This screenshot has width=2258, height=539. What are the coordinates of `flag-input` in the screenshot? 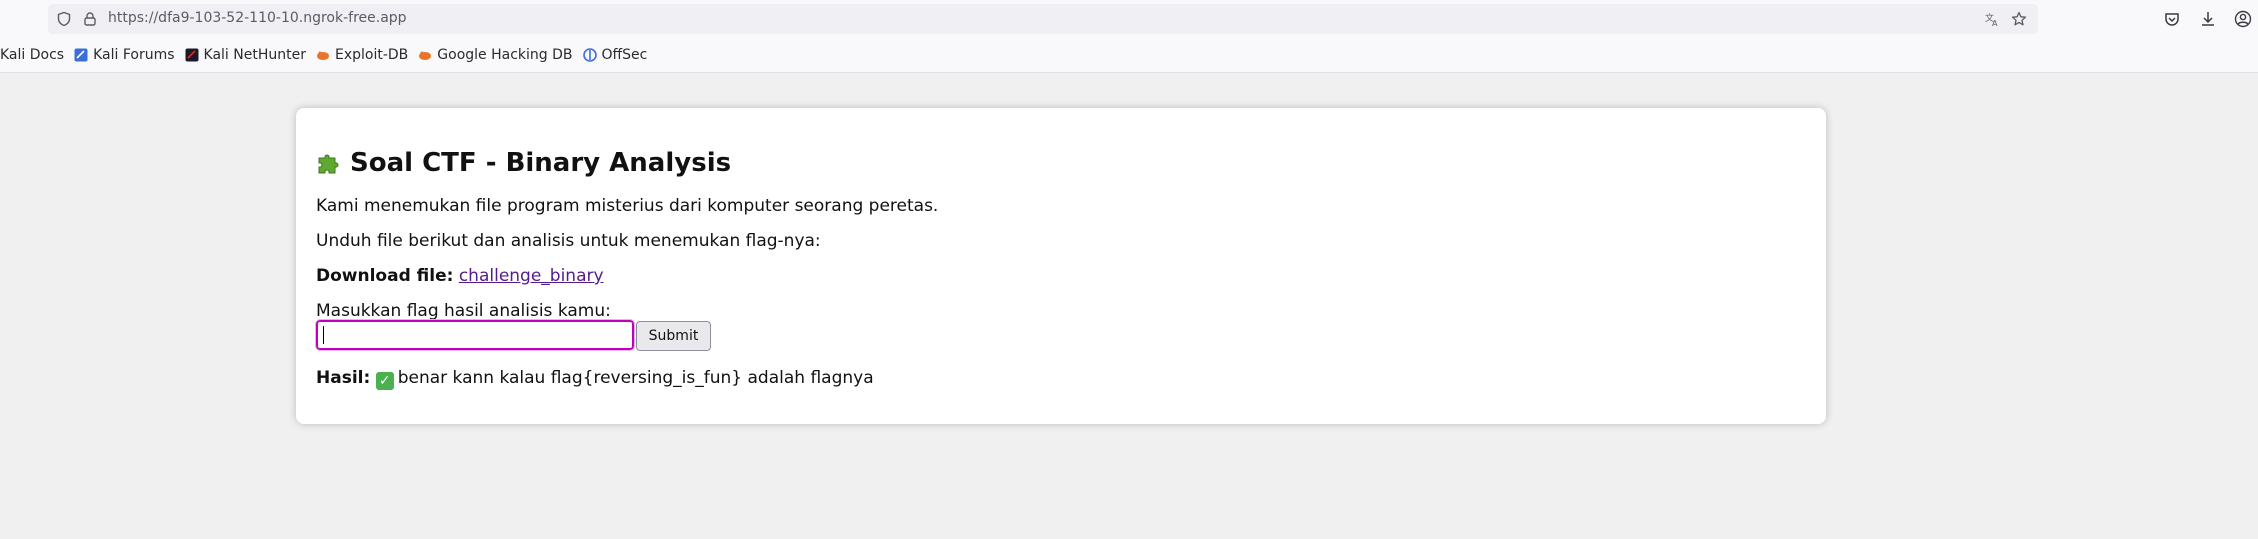 It's located at (475, 335).